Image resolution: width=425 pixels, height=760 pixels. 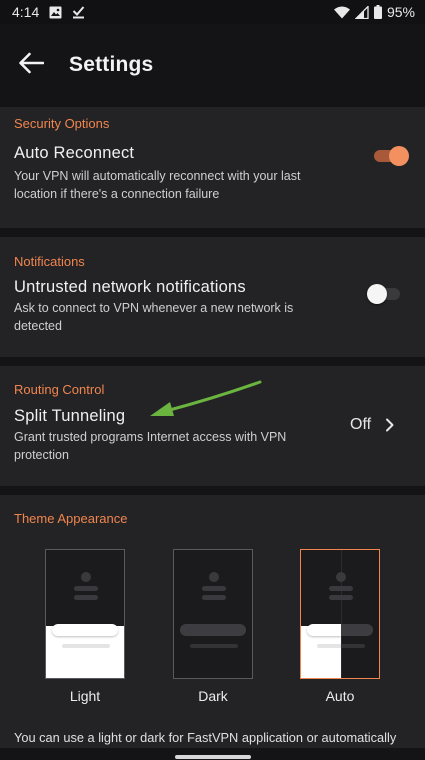 What do you see at coordinates (340, 696) in the screenshot?
I see `theme-label-auto: Auto` at bounding box center [340, 696].